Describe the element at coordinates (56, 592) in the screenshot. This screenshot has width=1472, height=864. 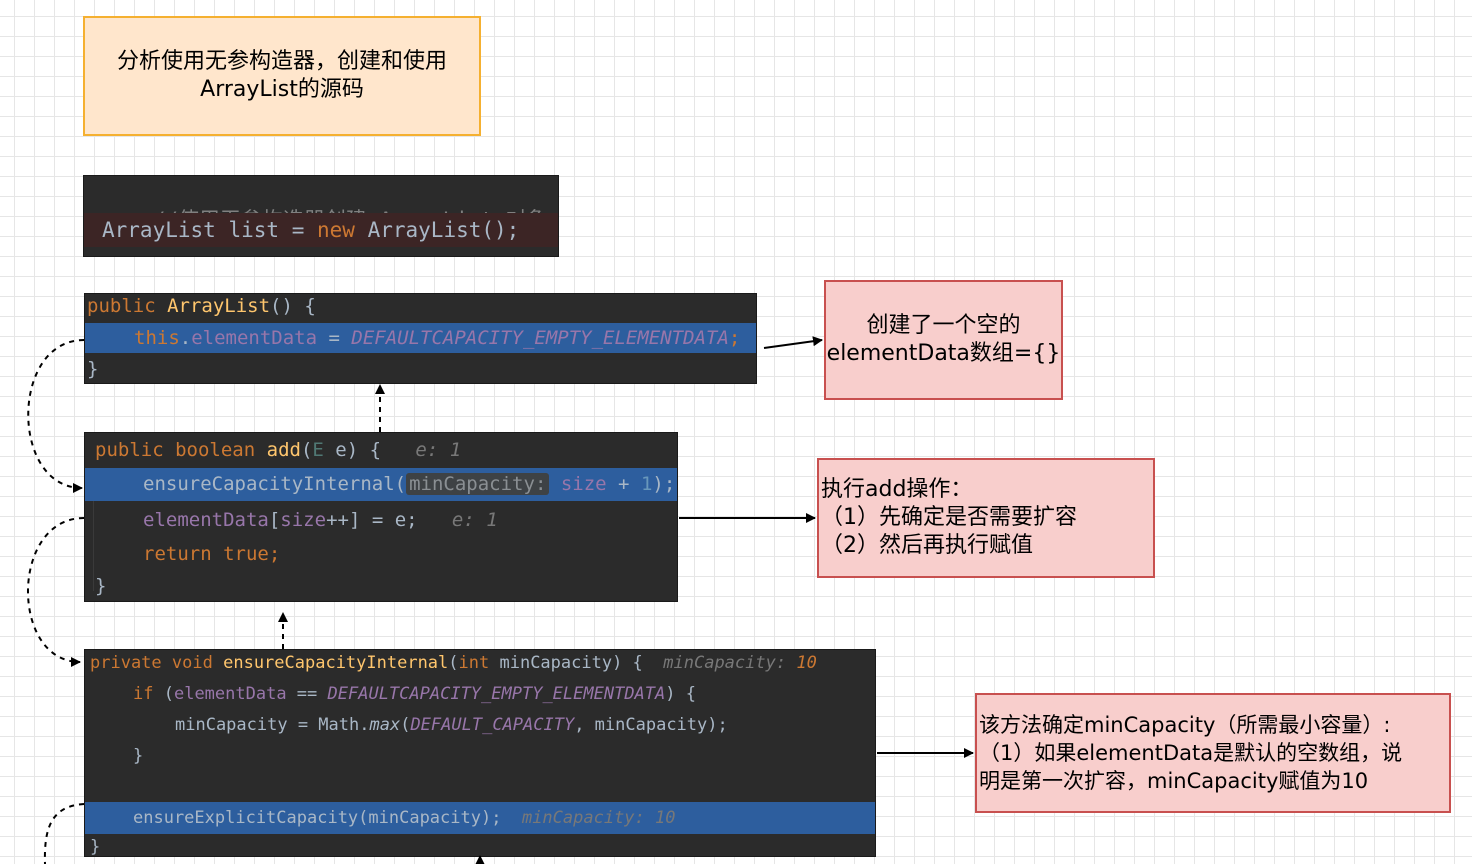
I see `dashed-curve-add-to-eci` at that location.